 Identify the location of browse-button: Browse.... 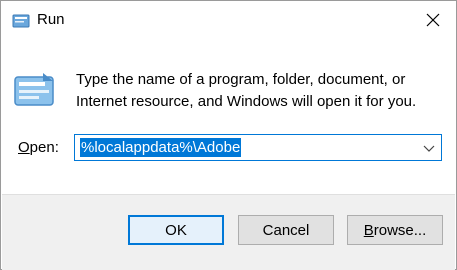
(395, 230).